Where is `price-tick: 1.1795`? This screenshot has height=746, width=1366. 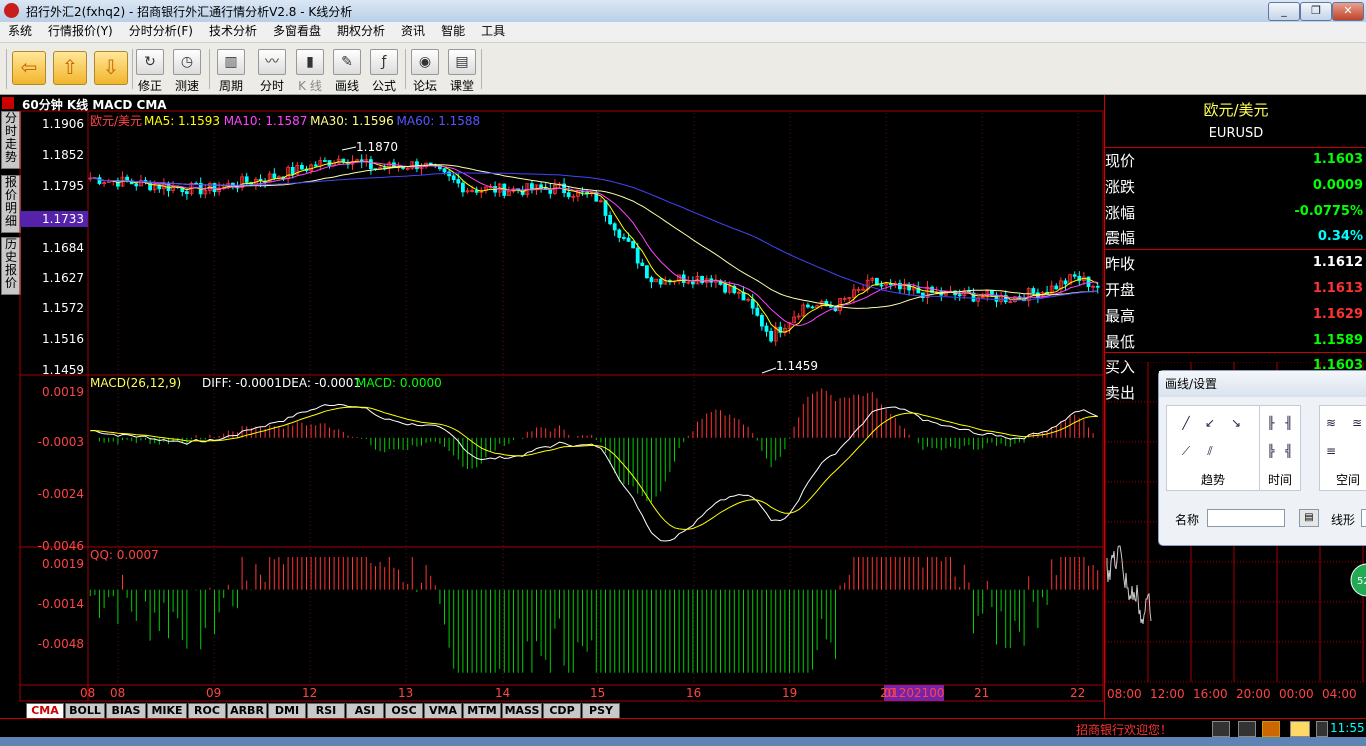 price-tick: 1.1795 is located at coordinates (63, 186).